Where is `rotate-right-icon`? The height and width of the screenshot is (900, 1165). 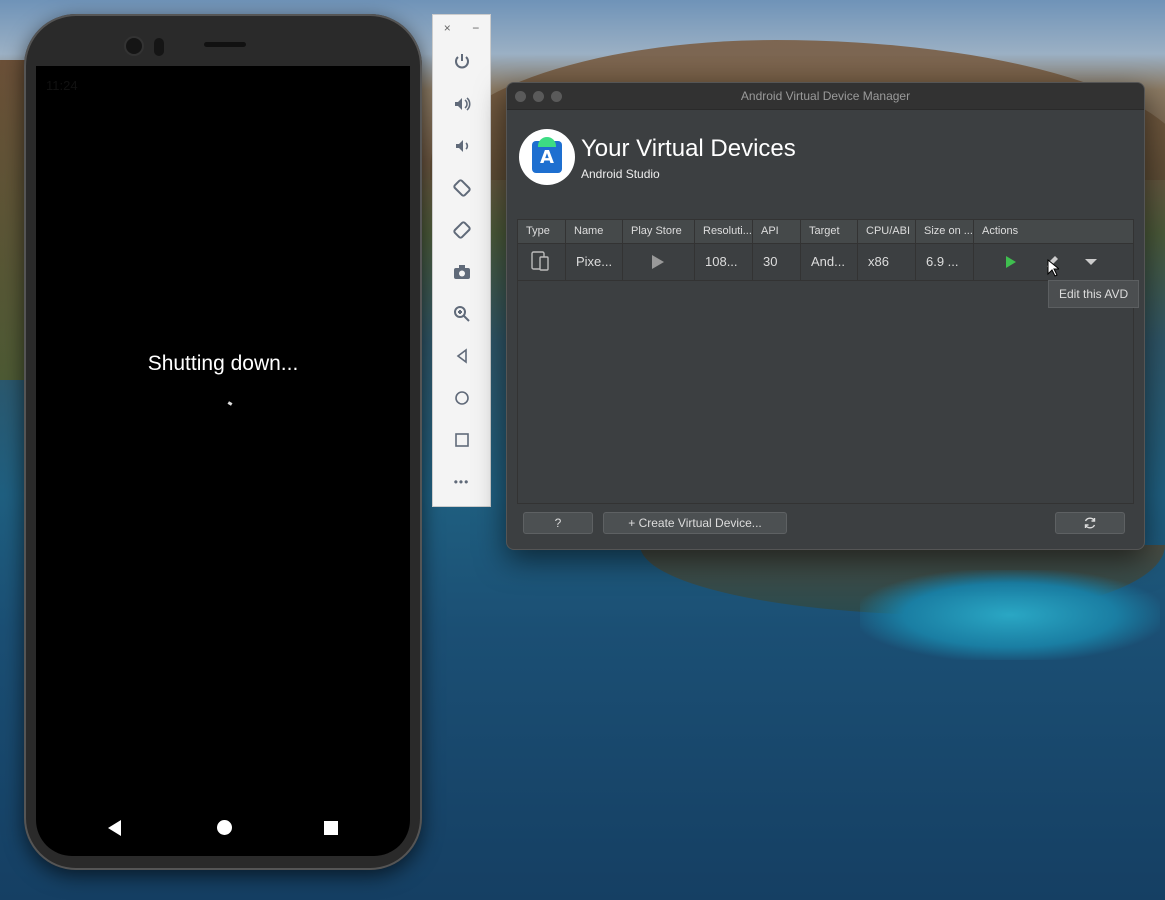
rotate-right-icon is located at coordinates (461, 230).